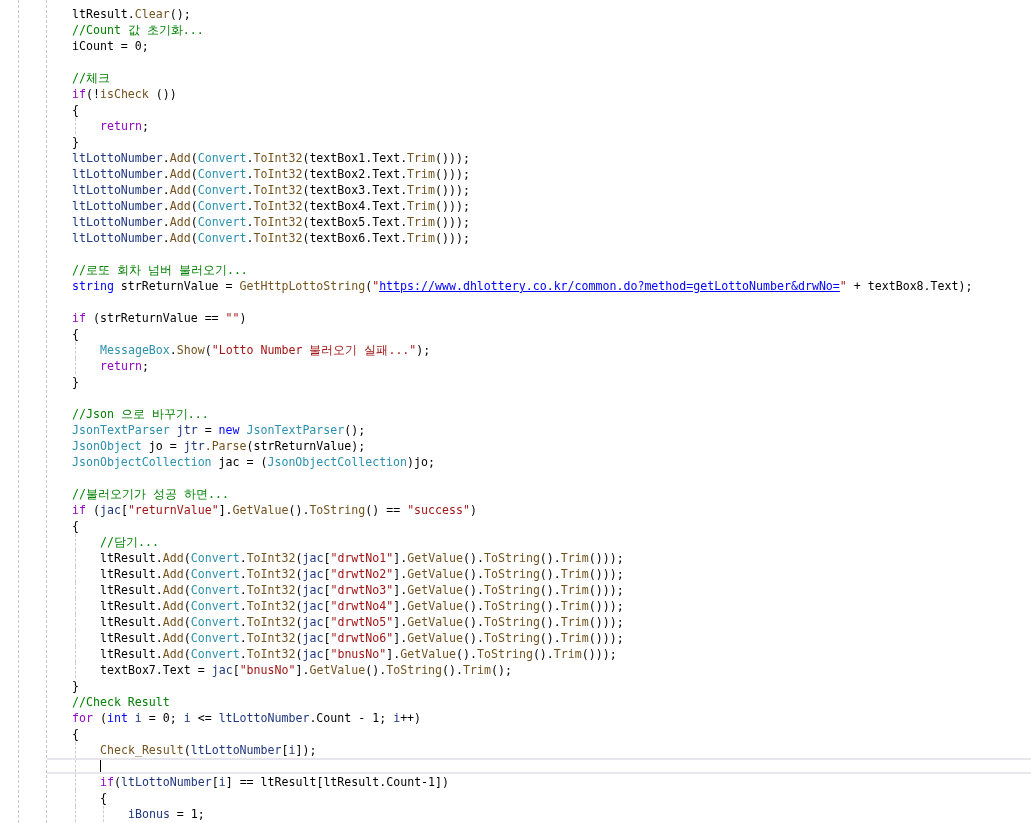 This screenshot has width=1031, height=823. What do you see at coordinates (253, 462) in the screenshot?
I see `code-line: JsonObjectCollection jac = (JsonObjectCollection)jo;` at bounding box center [253, 462].